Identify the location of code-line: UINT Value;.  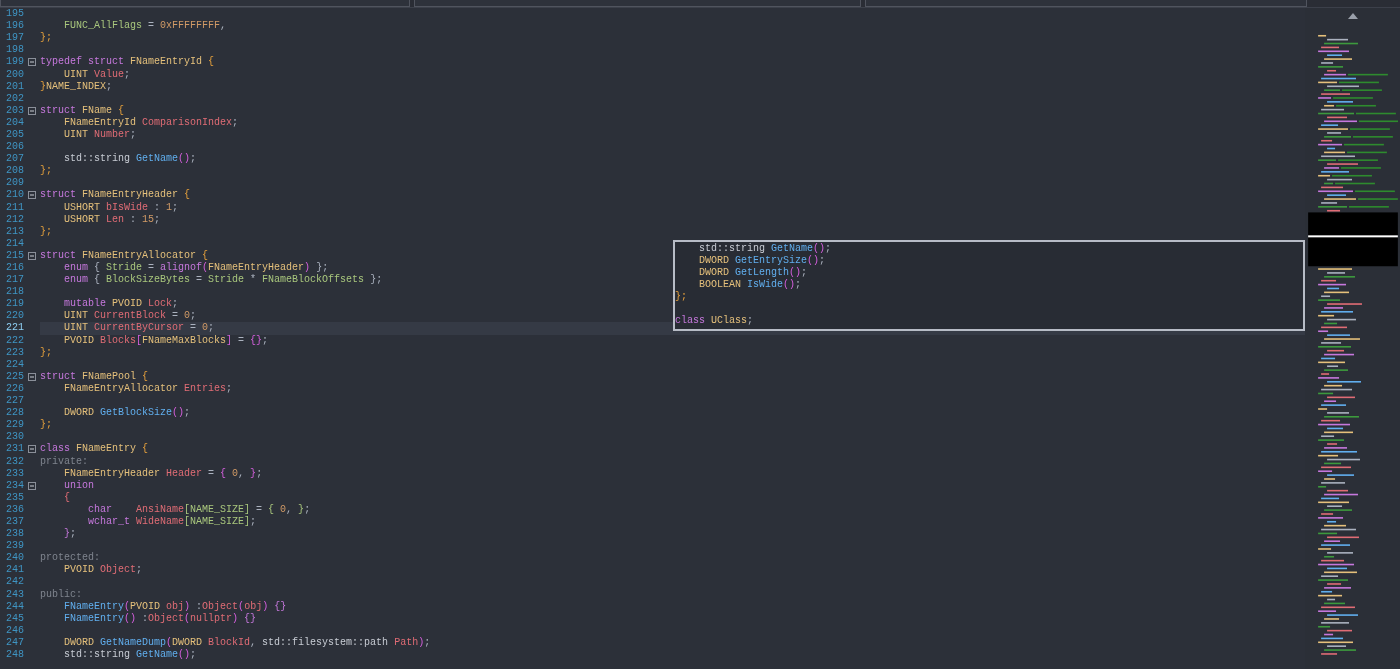
(97, 74).